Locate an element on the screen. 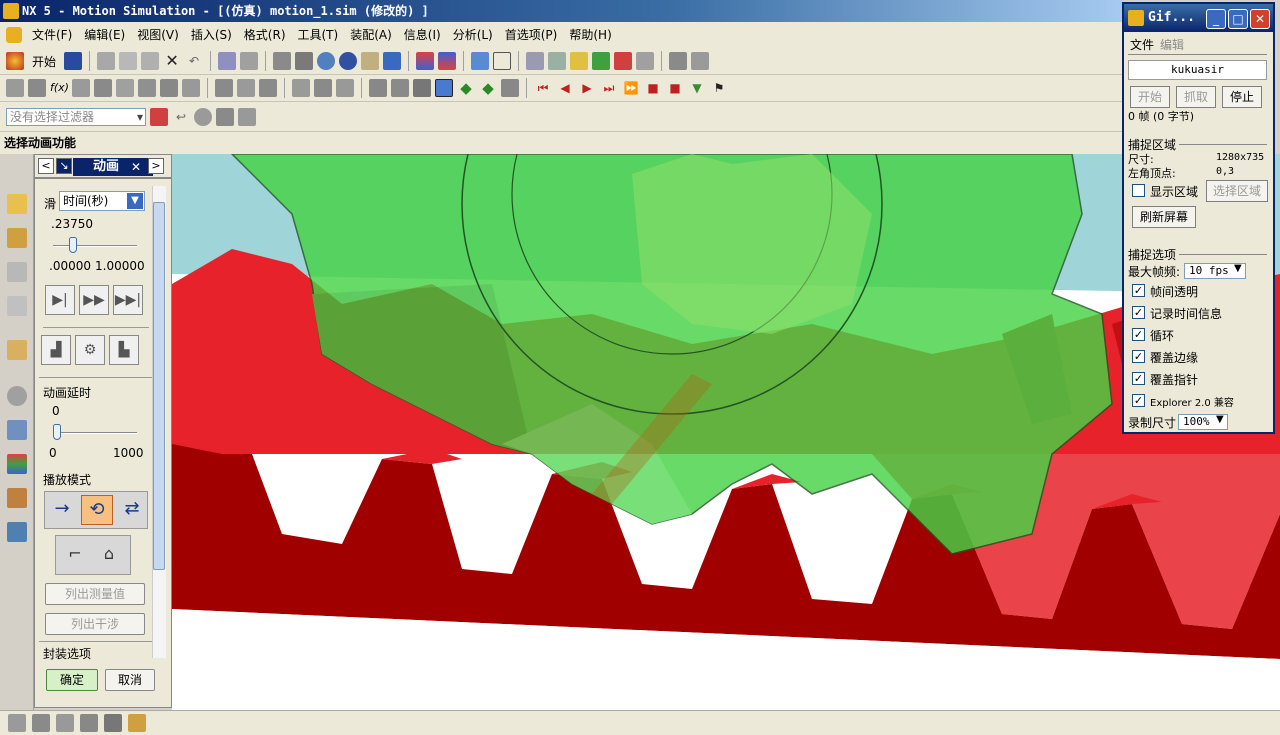 The width and height of the screenshot is (1280, 735). part-navigator-icon is located at coordinates (17, 272).